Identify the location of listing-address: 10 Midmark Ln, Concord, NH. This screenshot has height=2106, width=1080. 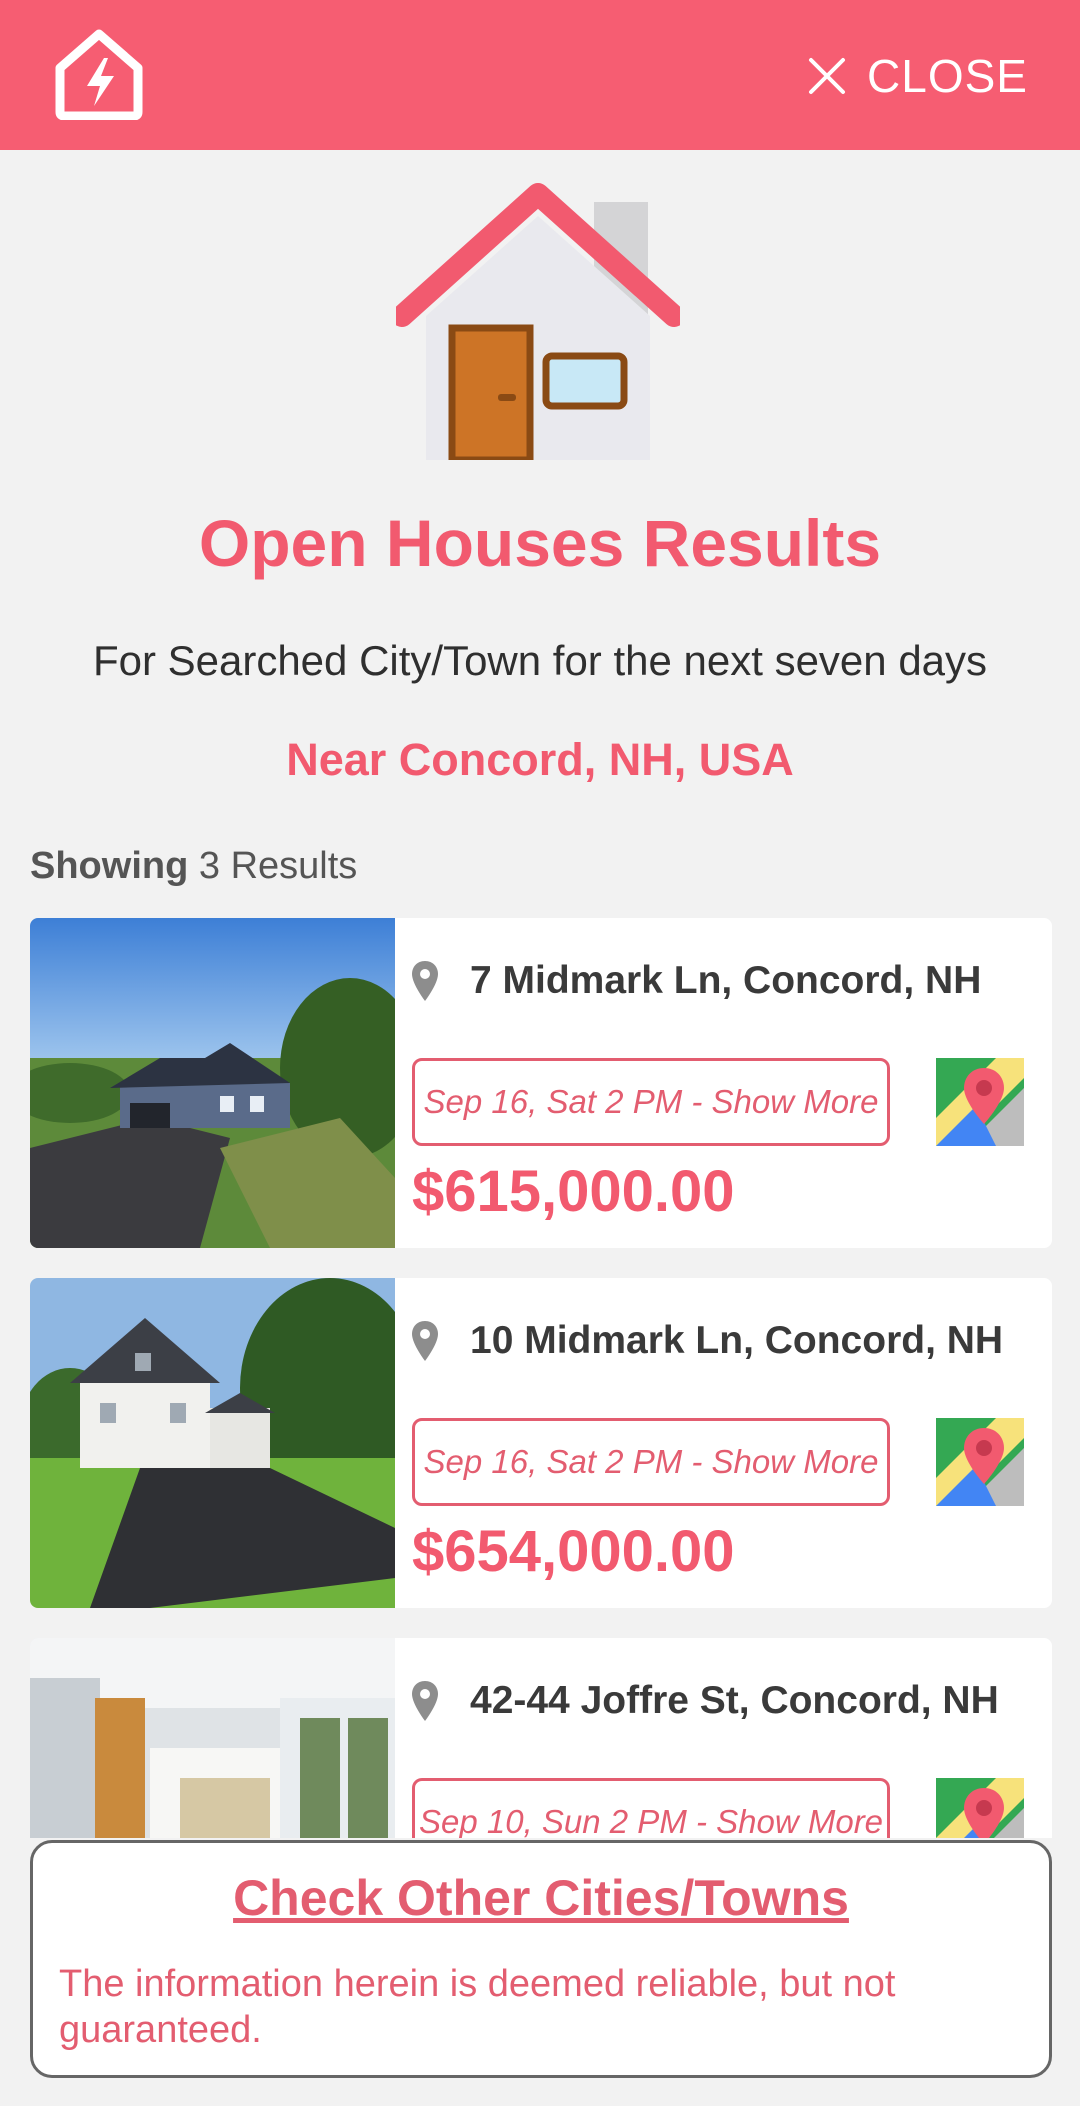
(706, 1341).